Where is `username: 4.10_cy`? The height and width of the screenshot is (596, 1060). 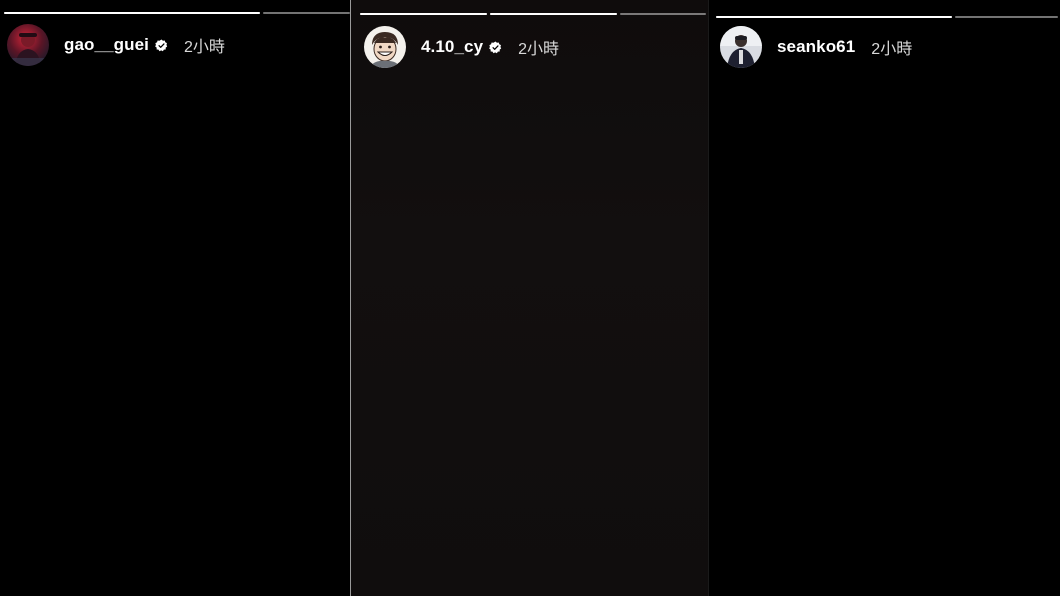 username: 4.10_cy is located at coordinates (452, 47).